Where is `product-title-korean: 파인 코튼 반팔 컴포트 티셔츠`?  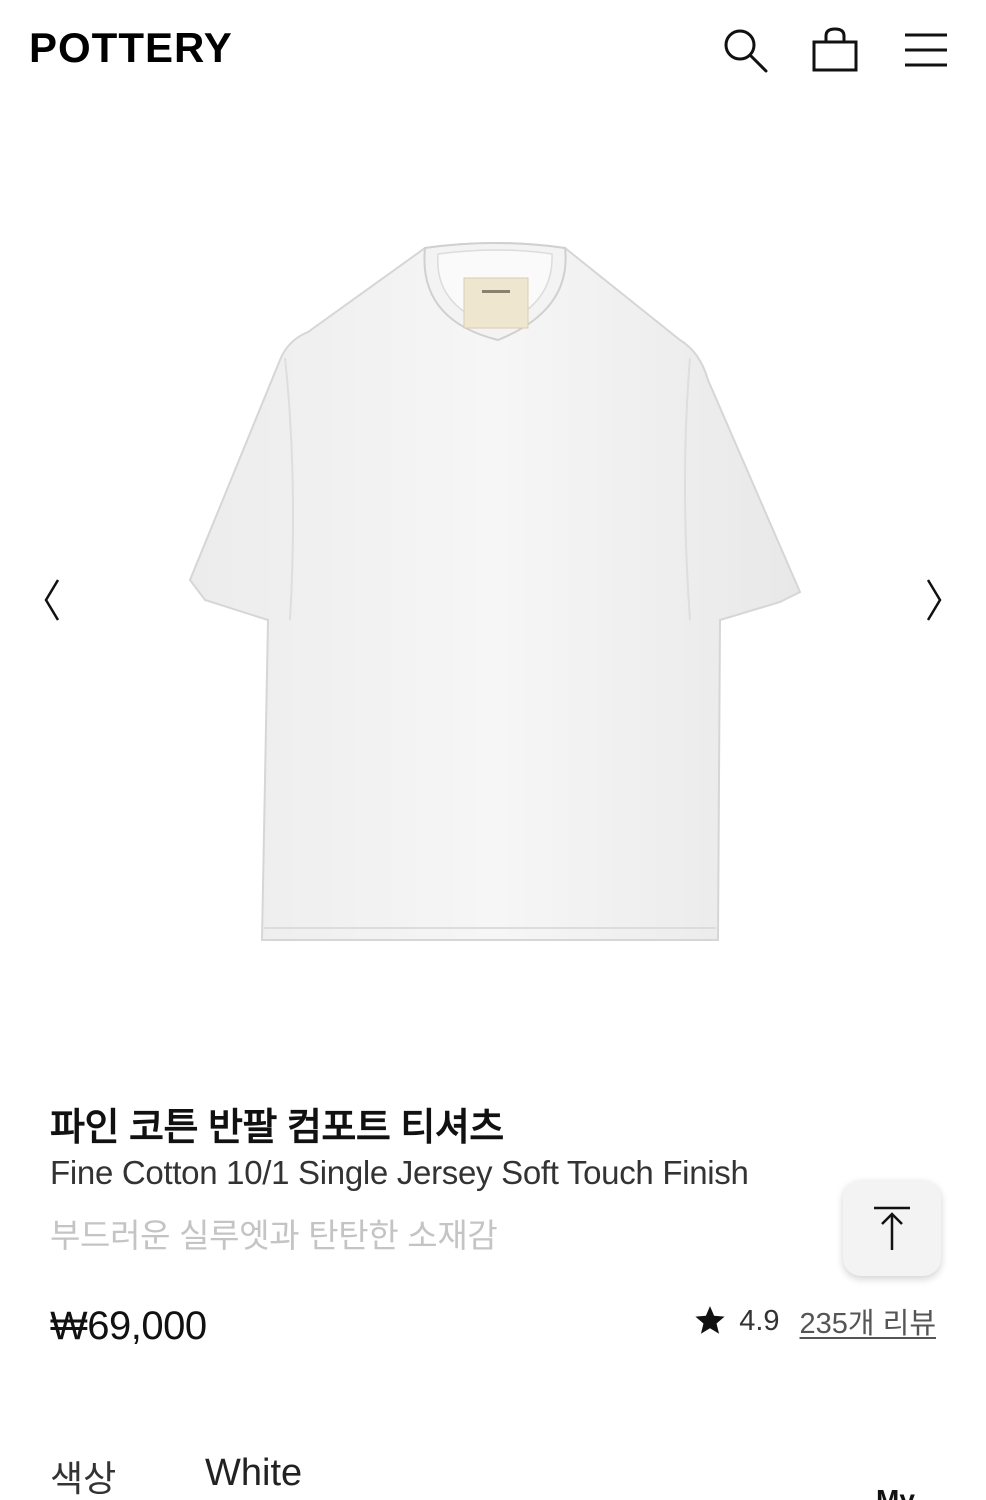 product-title-korean: 파인 코튼 반팔 컴포트 티셔츠 is located at coordinates (277, 1128).